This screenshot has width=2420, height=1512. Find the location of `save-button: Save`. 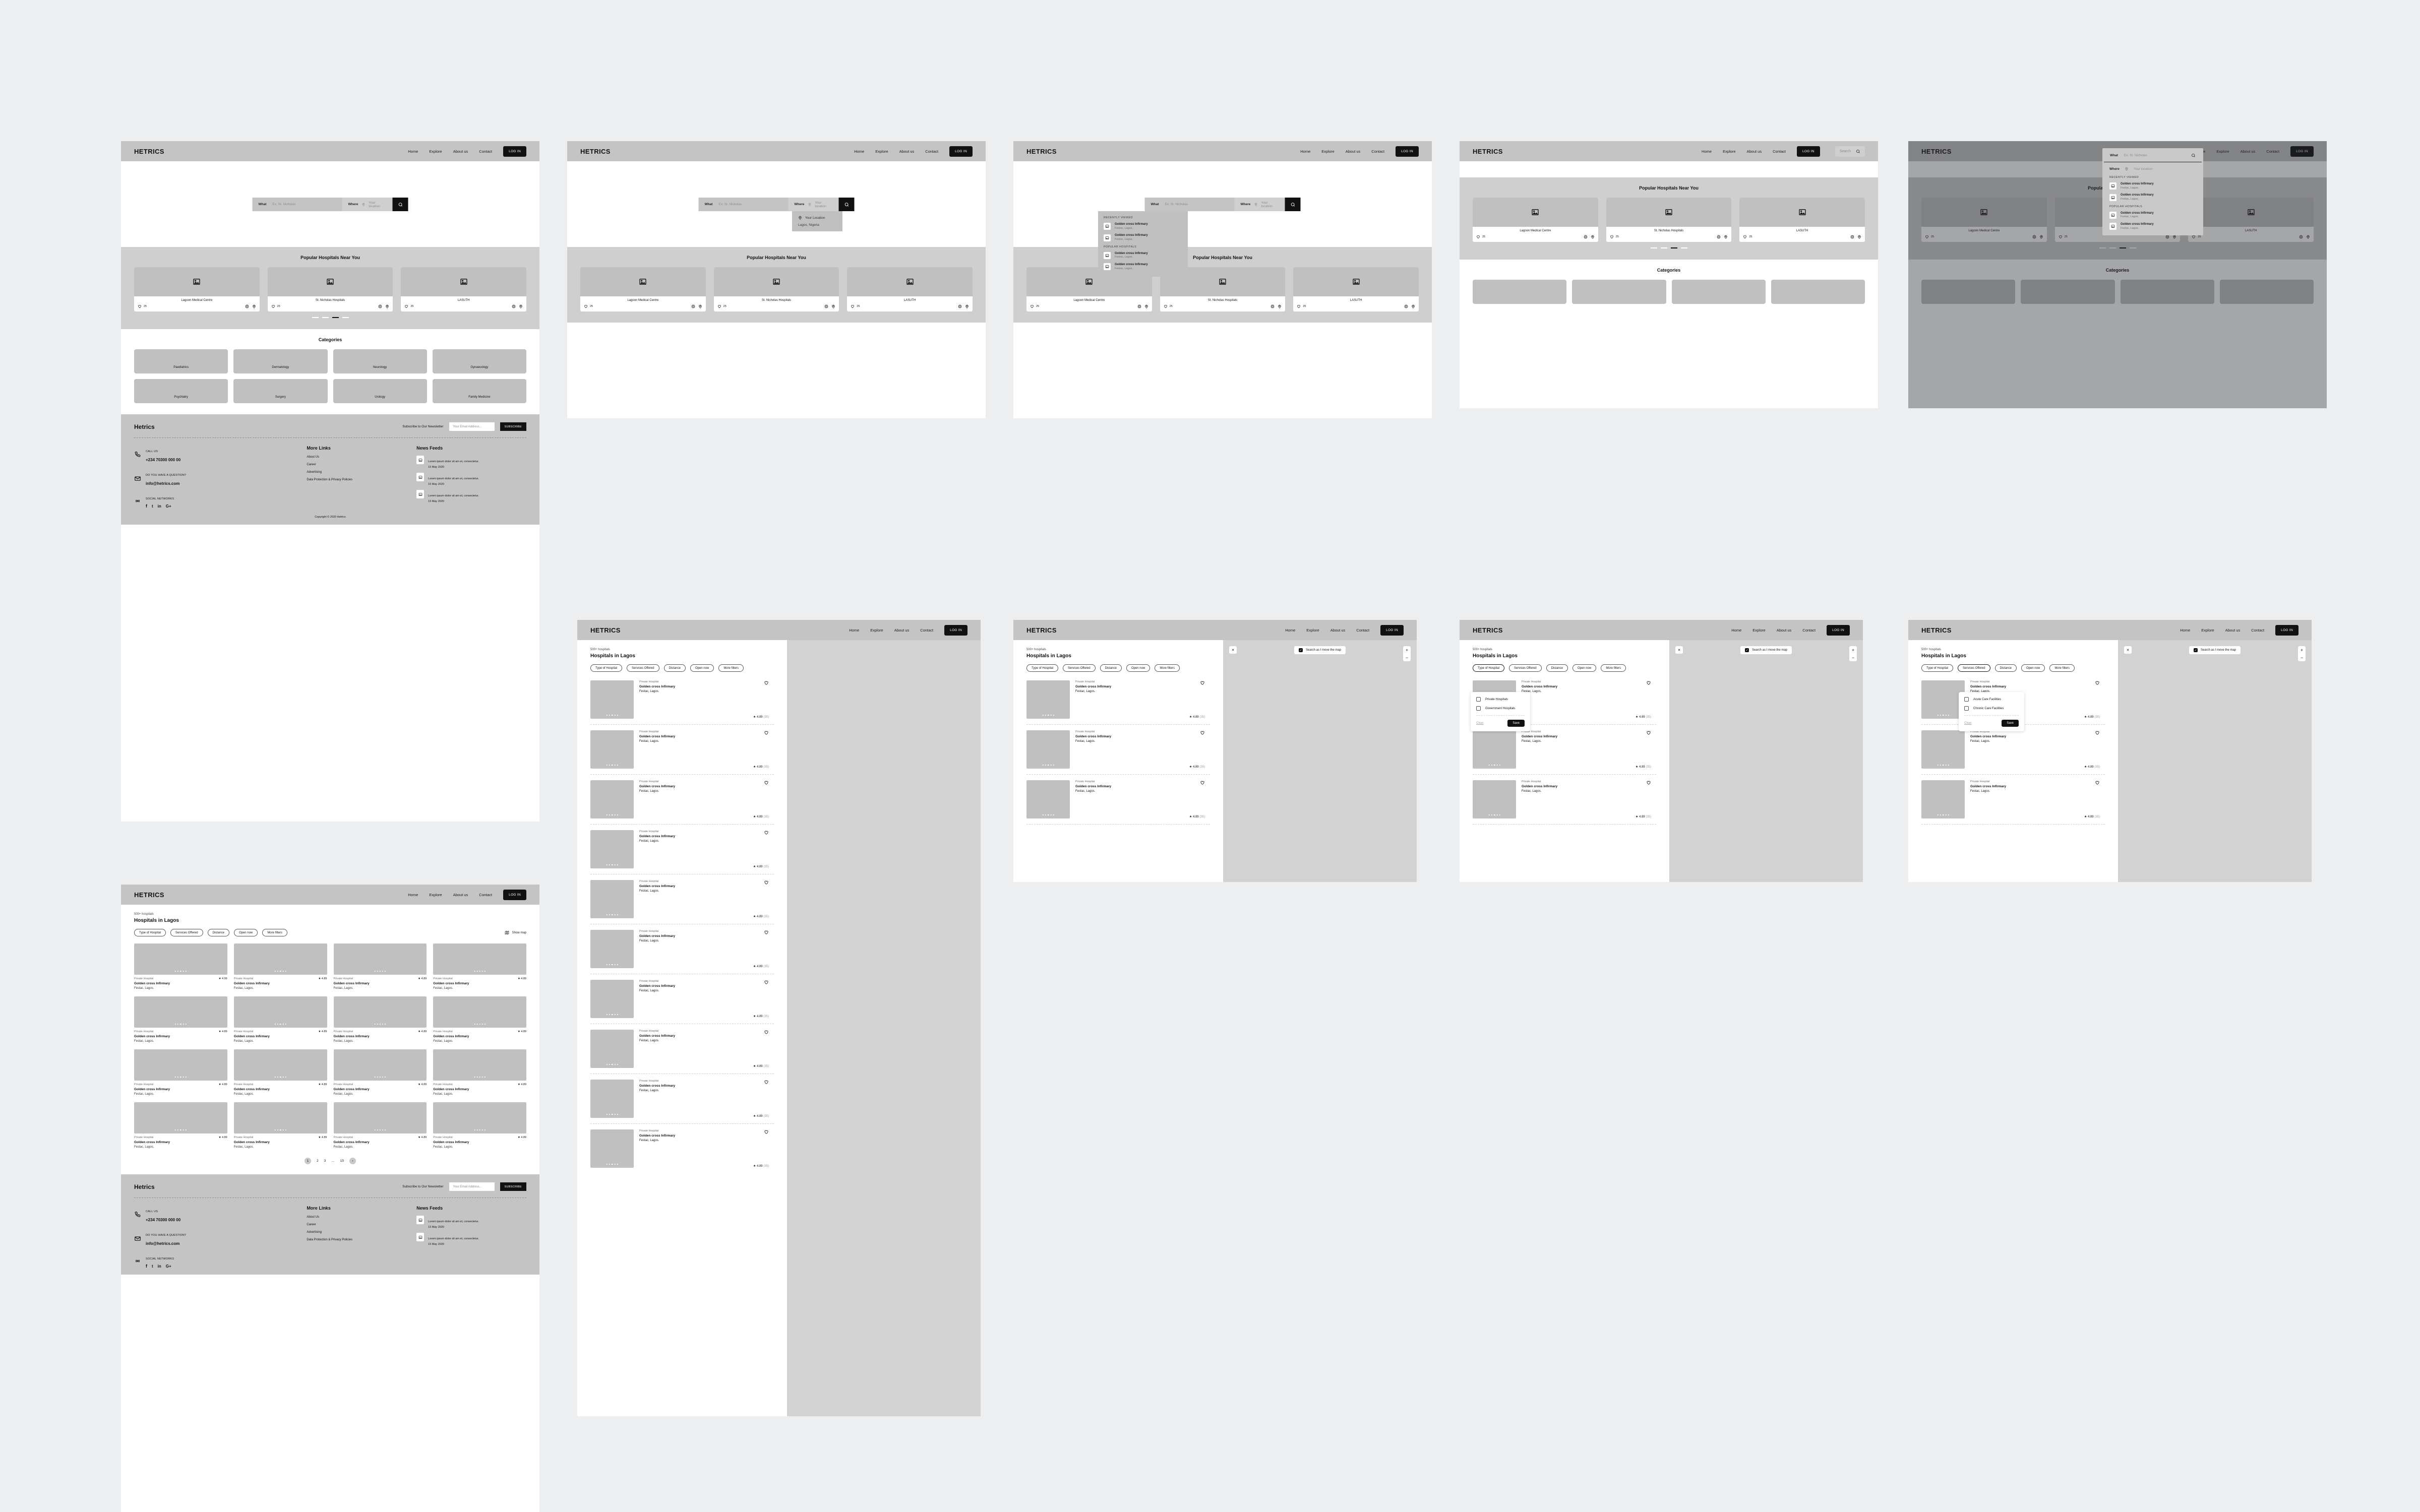

save-button: Save is located at coordinates (2010, 723).